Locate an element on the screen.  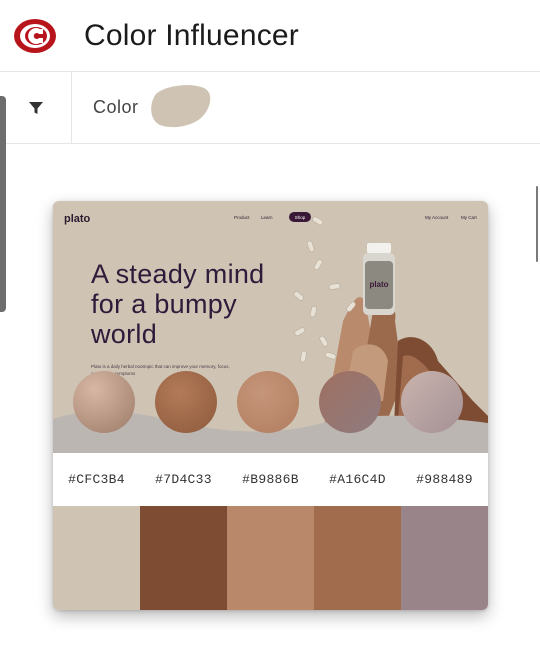
app-title: Color Influencer is located at coordinates (191, 35).